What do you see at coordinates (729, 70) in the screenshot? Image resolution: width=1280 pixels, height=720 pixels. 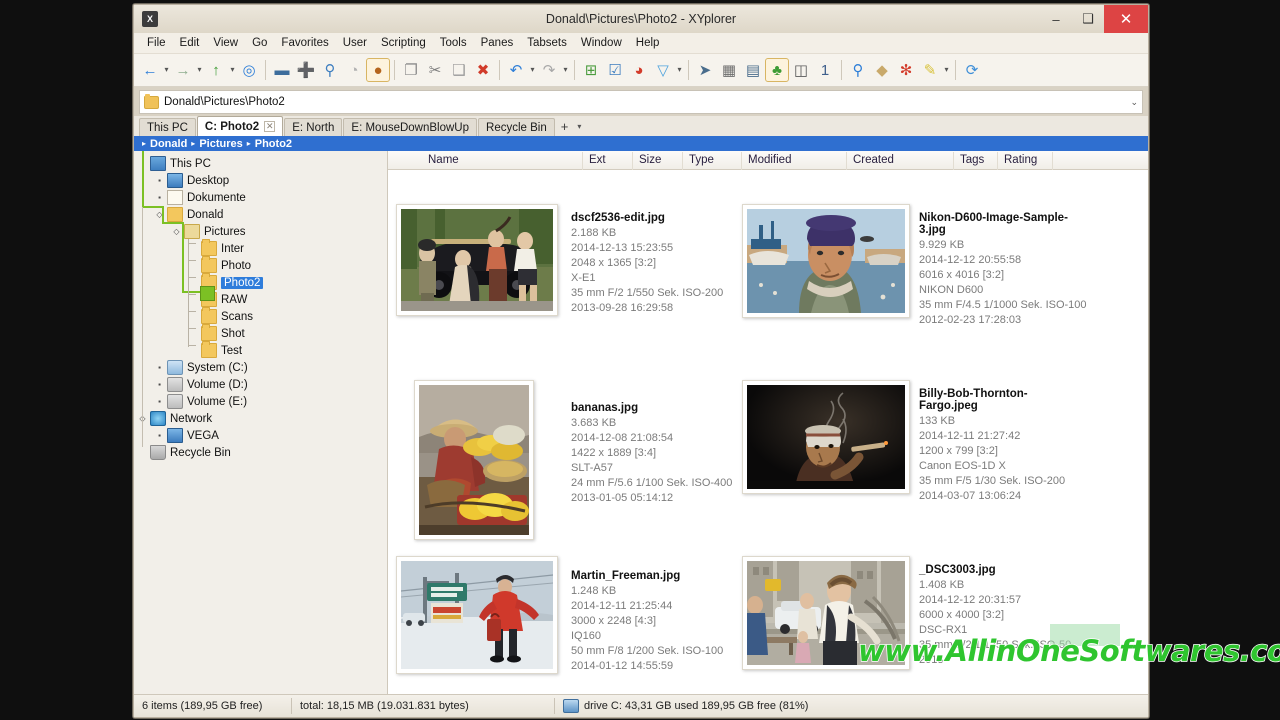 I see `thumbnail-view-icon: ▦` at bounding box center [729, 70].